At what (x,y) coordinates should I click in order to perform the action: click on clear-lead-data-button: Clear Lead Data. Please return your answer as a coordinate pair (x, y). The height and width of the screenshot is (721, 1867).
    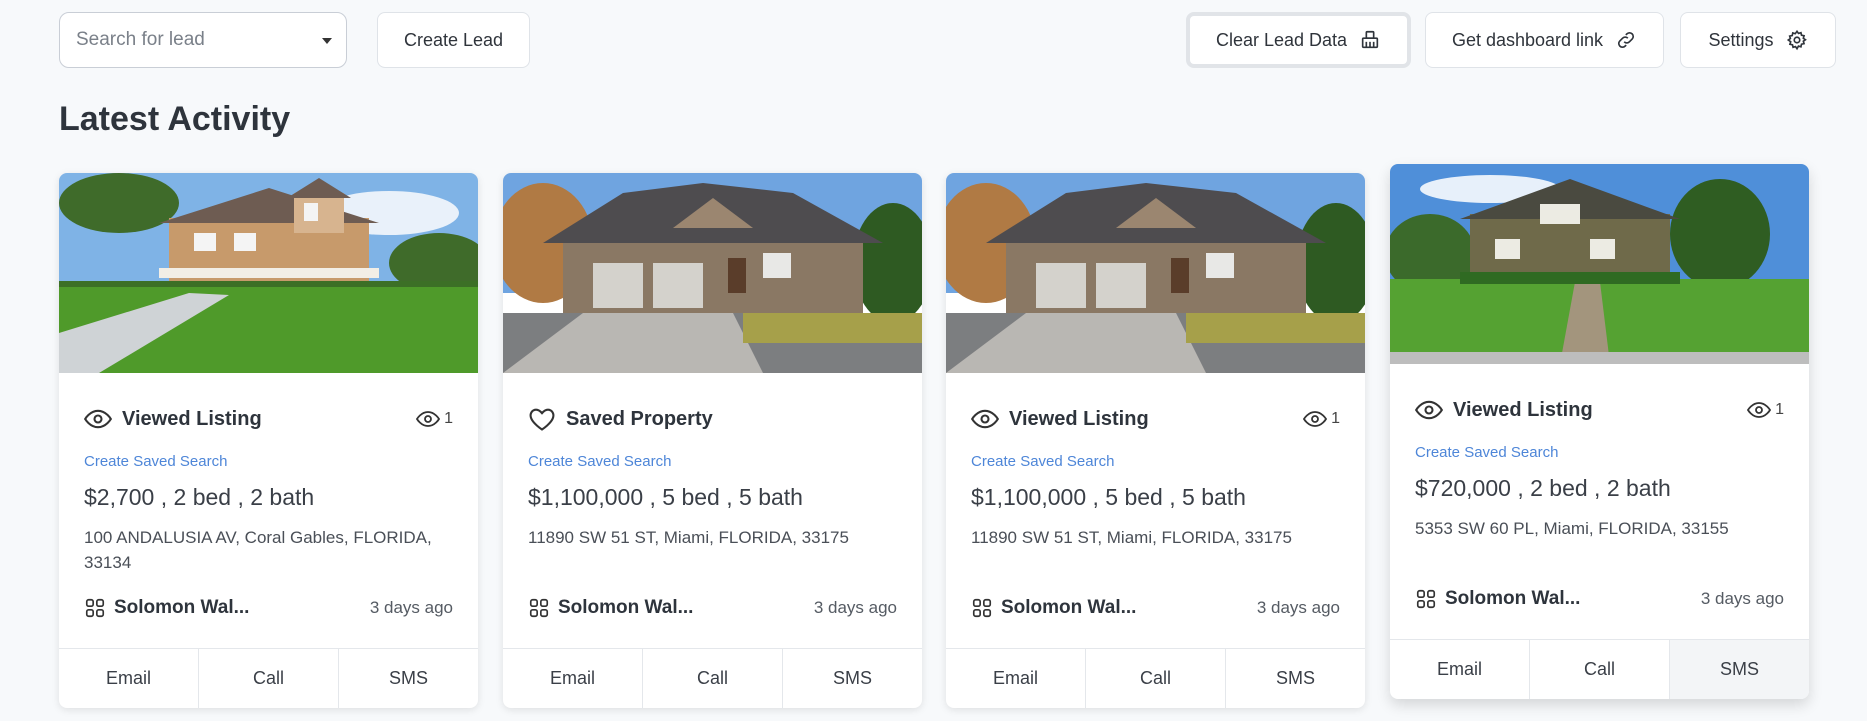
    Looking at the image, I should click on (1298, 40).